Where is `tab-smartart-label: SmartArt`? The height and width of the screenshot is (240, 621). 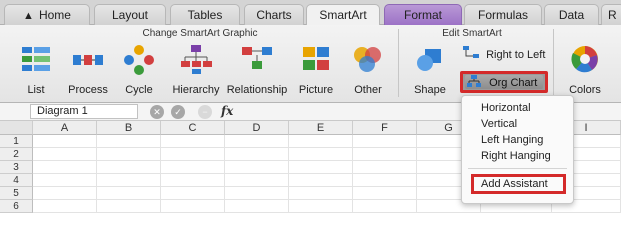
tab-smartart-label: SmartArt is located at coordinates (343, 15).